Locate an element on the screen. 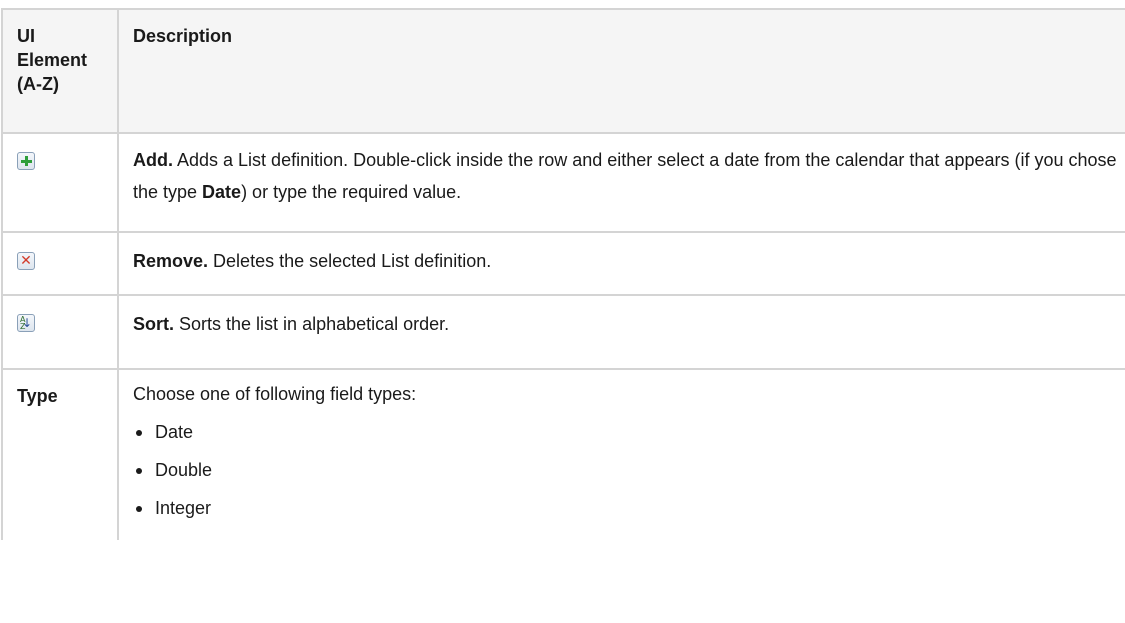  list-item: Integer is located at coordinates (629, 511).